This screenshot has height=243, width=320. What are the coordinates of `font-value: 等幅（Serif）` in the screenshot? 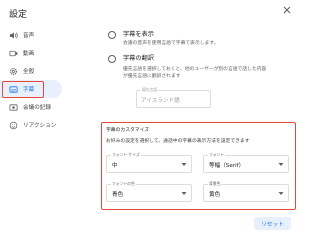 It's located at (227, 166).